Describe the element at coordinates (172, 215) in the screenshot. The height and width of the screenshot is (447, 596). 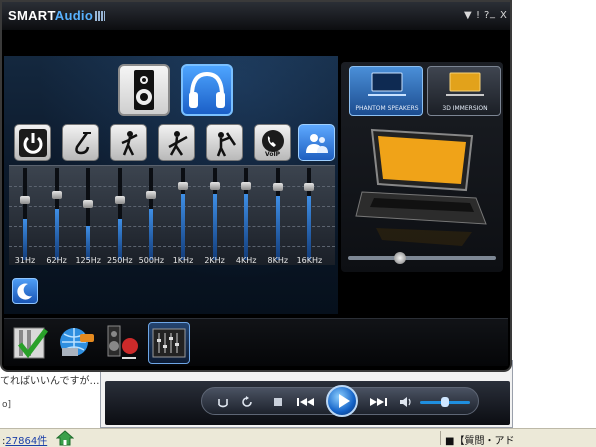
I see `equalizer-sliders` at that location.